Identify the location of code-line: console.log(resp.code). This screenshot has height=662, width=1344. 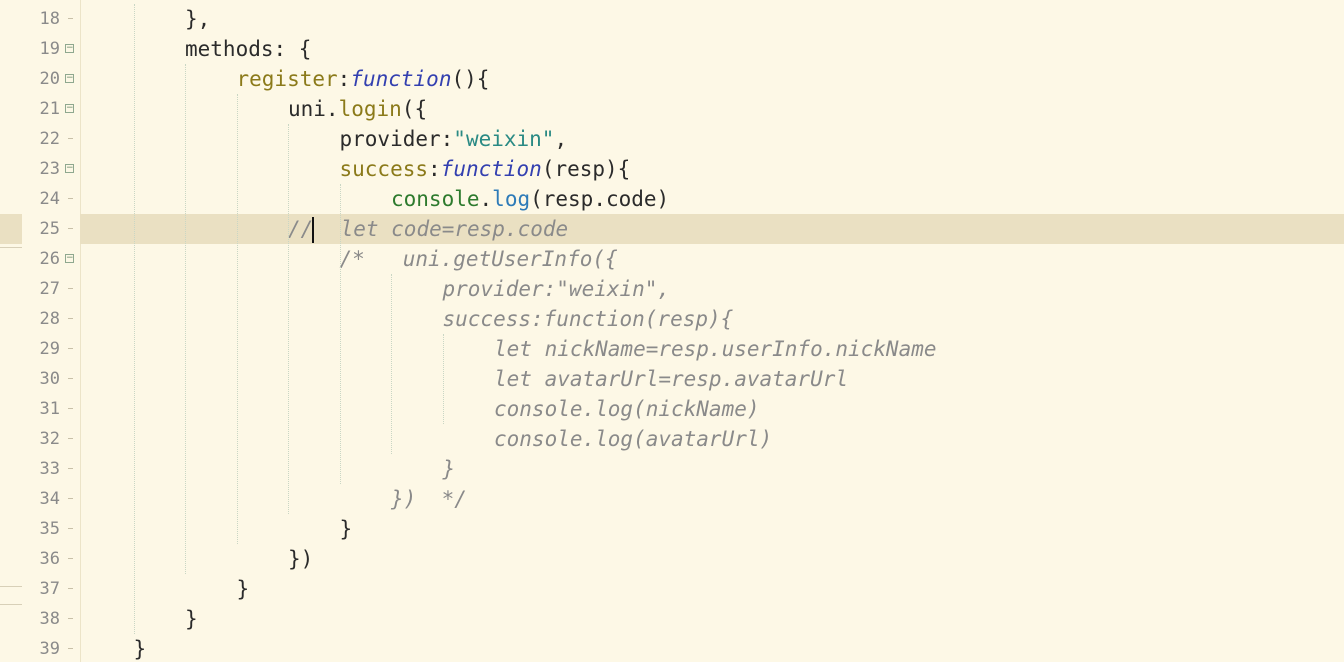
(712, 199).